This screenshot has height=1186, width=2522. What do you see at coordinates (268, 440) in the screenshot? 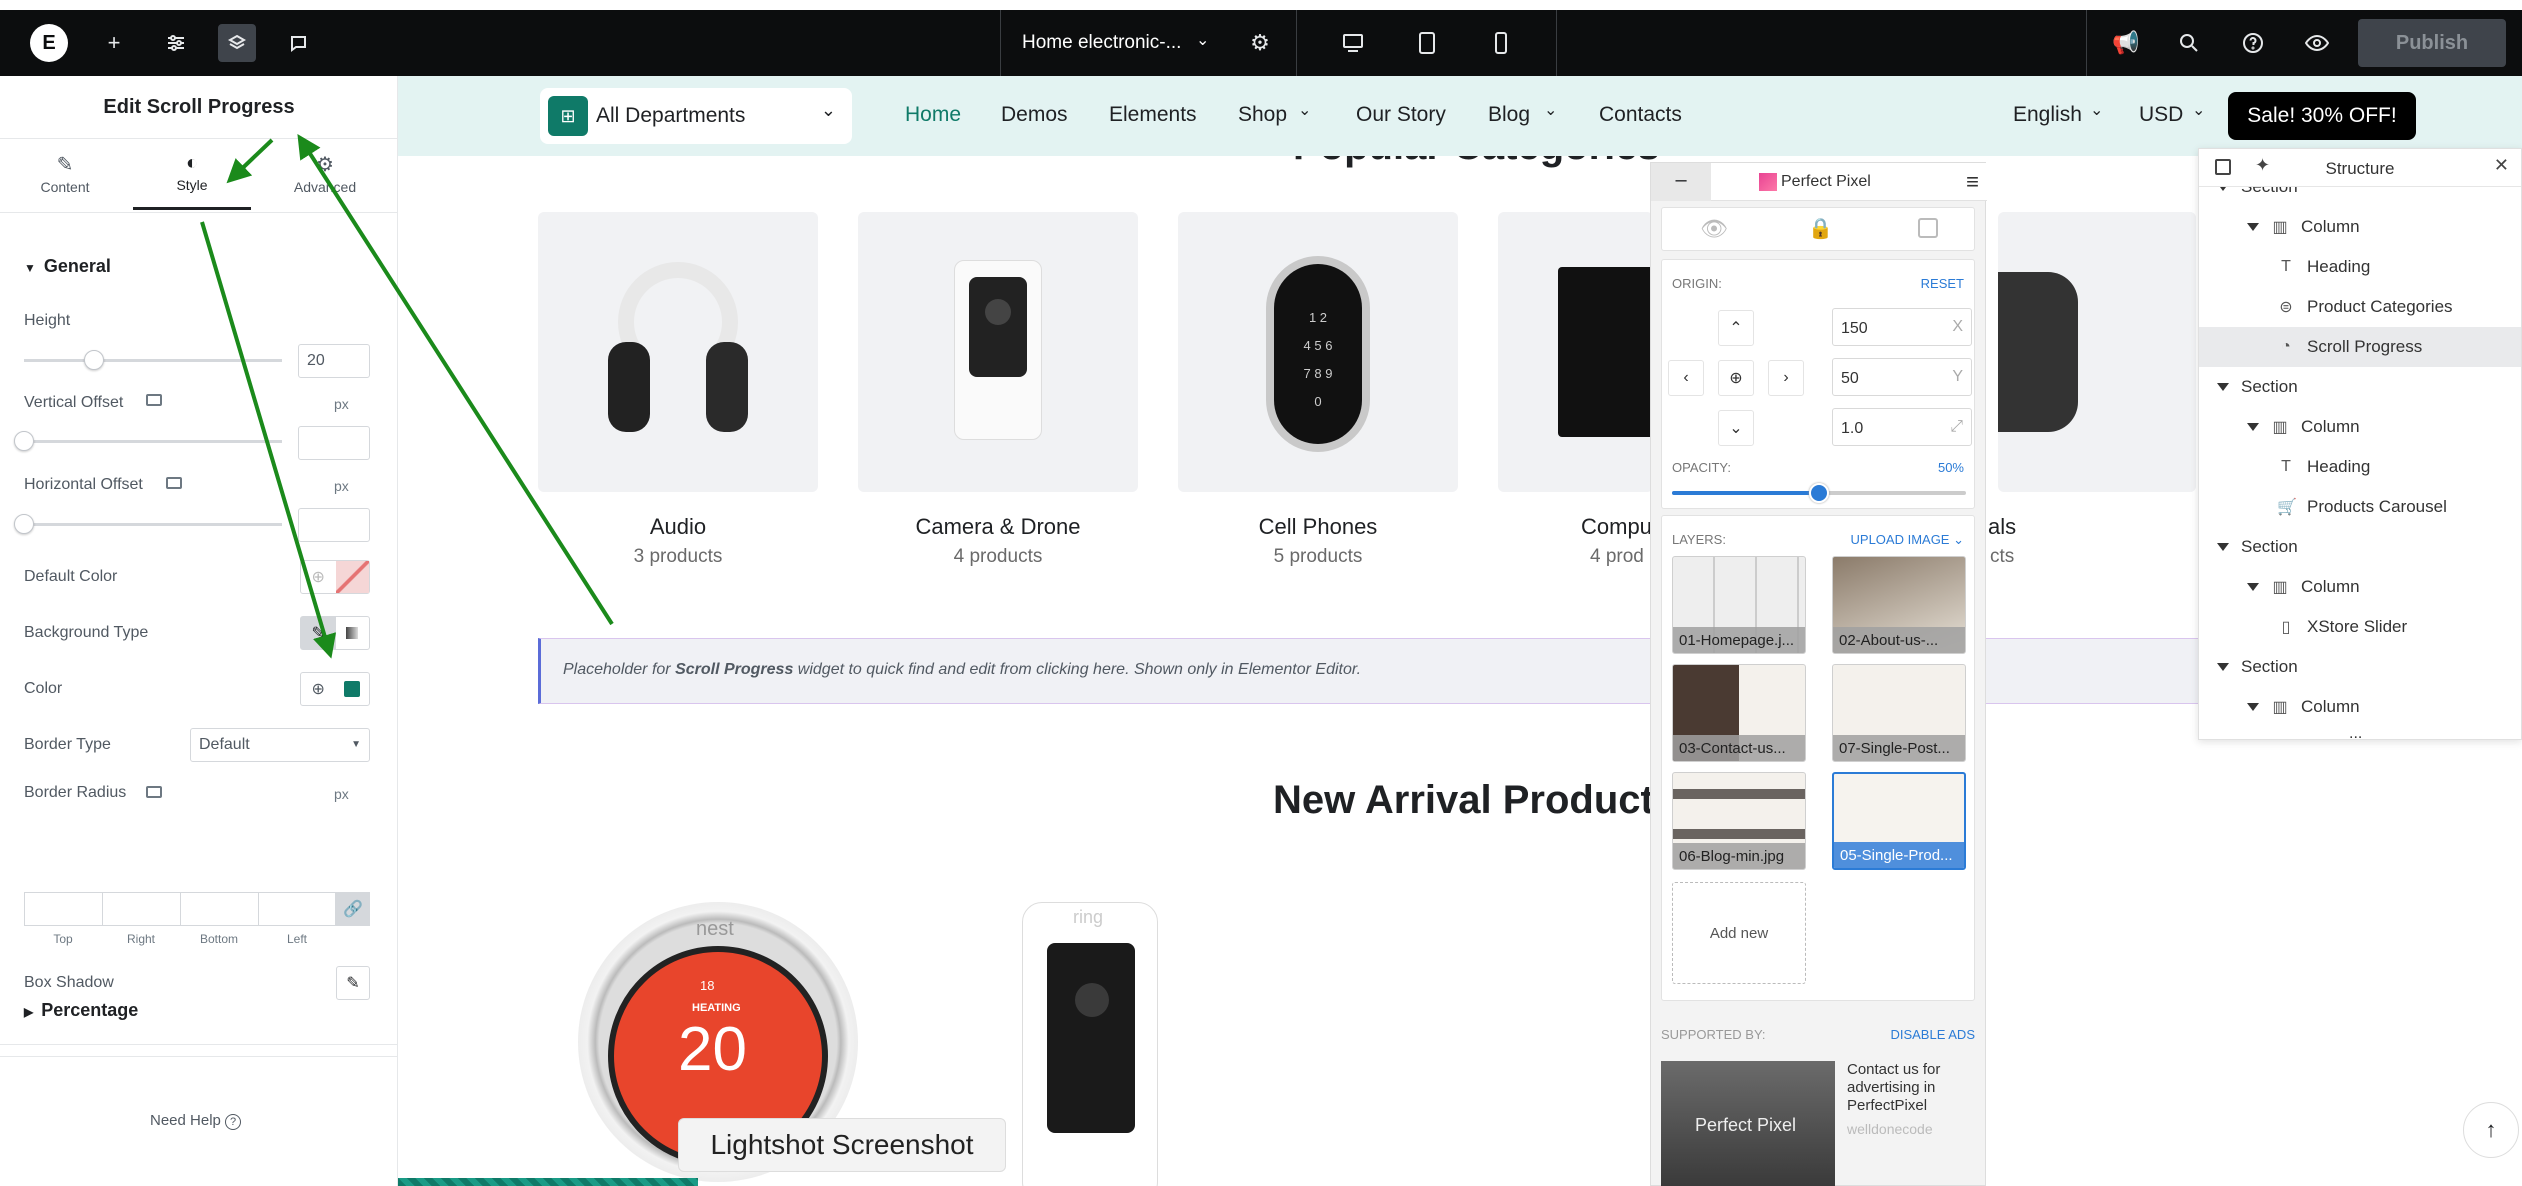
I see `arrow-to-color-control` at bounding box center [268, 440].